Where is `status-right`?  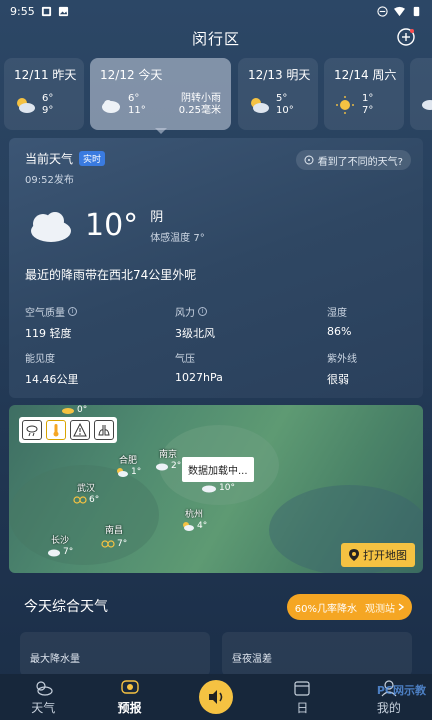 status-right is located at coordinates (399, 11).